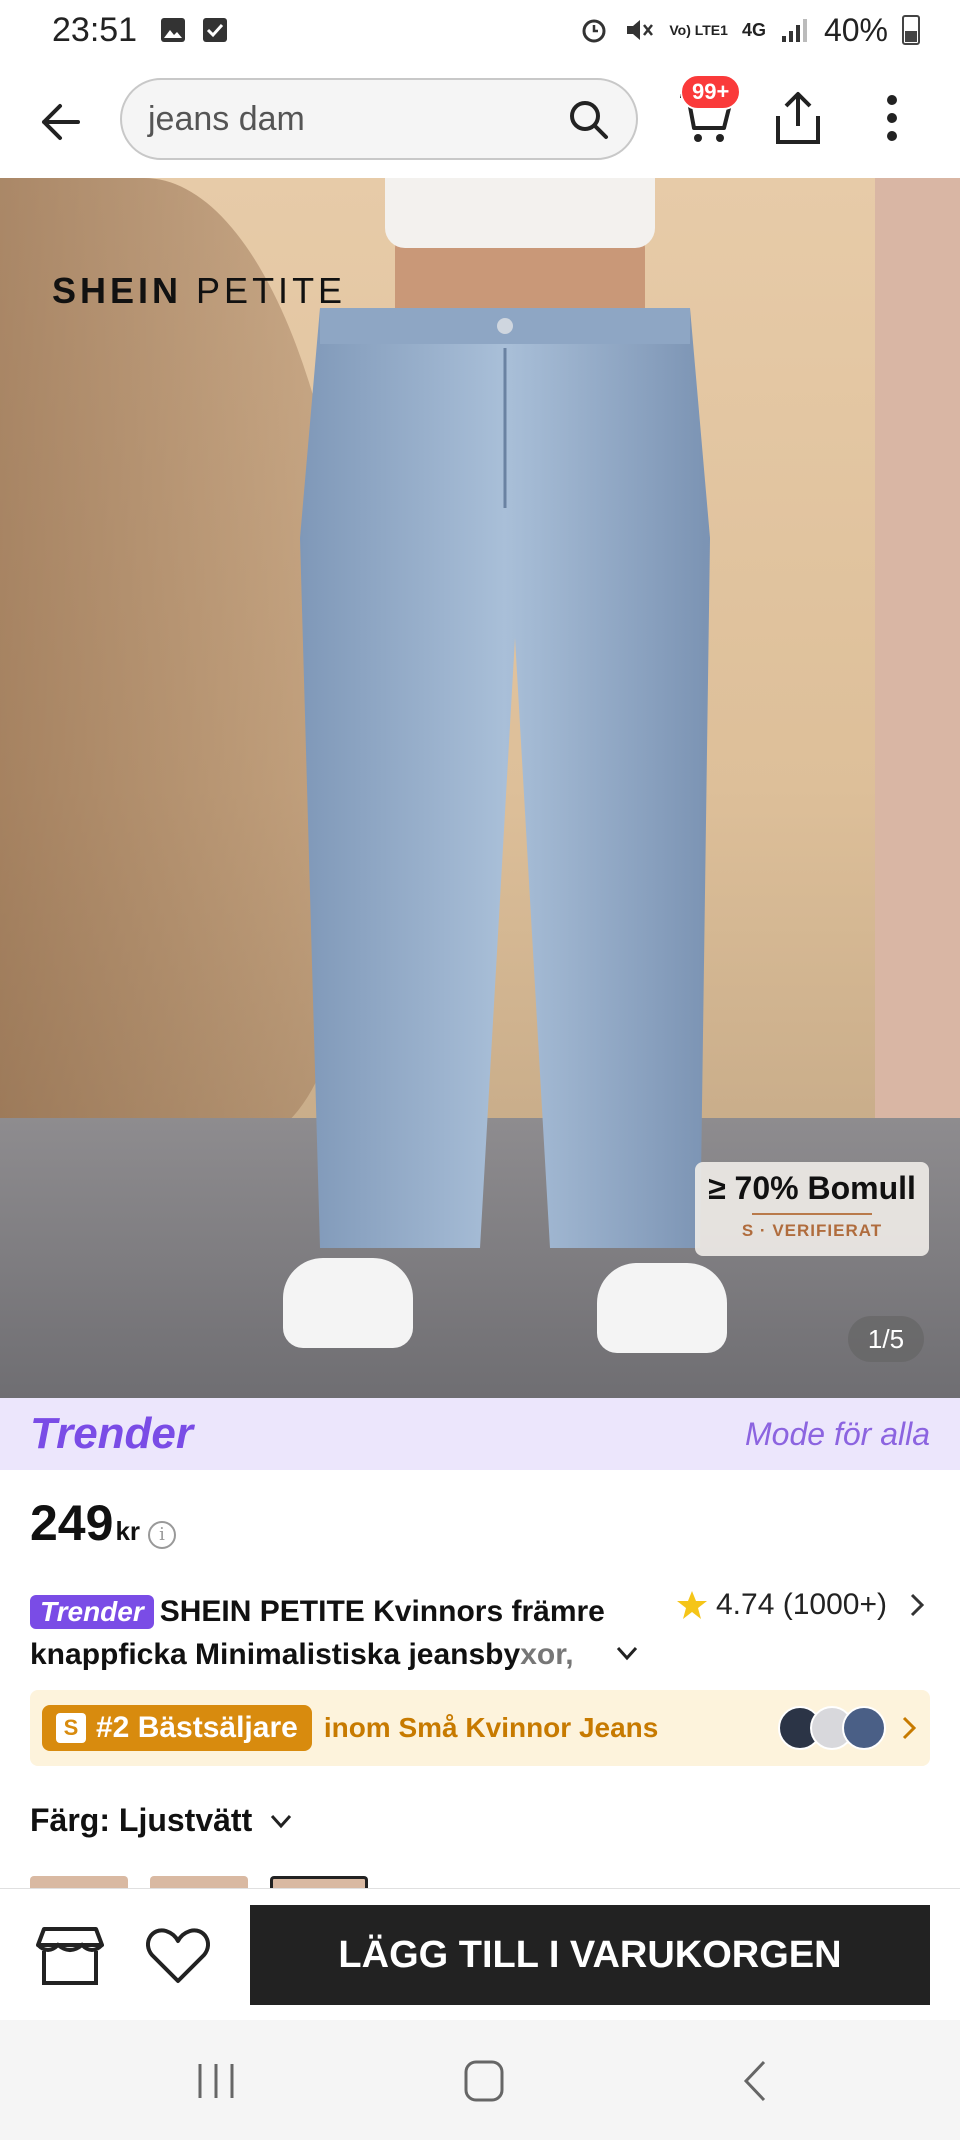 The image size is (960, 2140). What do you see at coordinates (71, 1728) in the screenshot?
I see `trophy-icon: S` at bounding box center [71, 1728].